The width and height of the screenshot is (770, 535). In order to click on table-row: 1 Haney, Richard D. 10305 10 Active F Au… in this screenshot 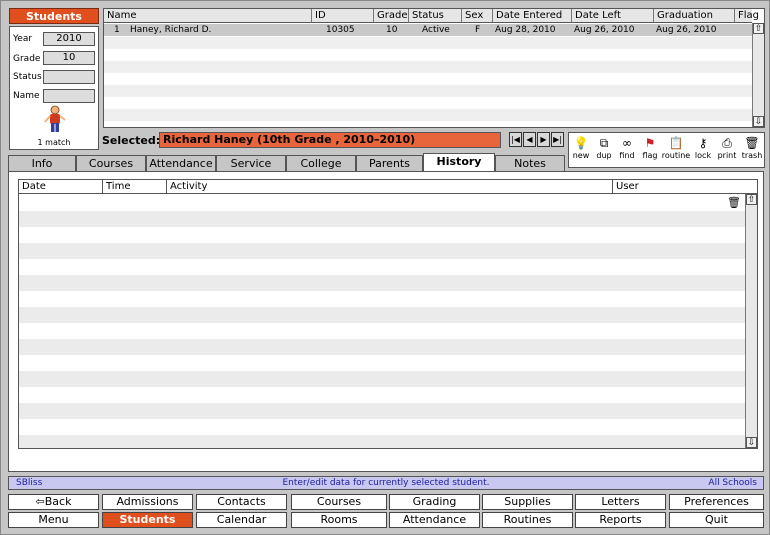, I will do `click(428, 30)`.